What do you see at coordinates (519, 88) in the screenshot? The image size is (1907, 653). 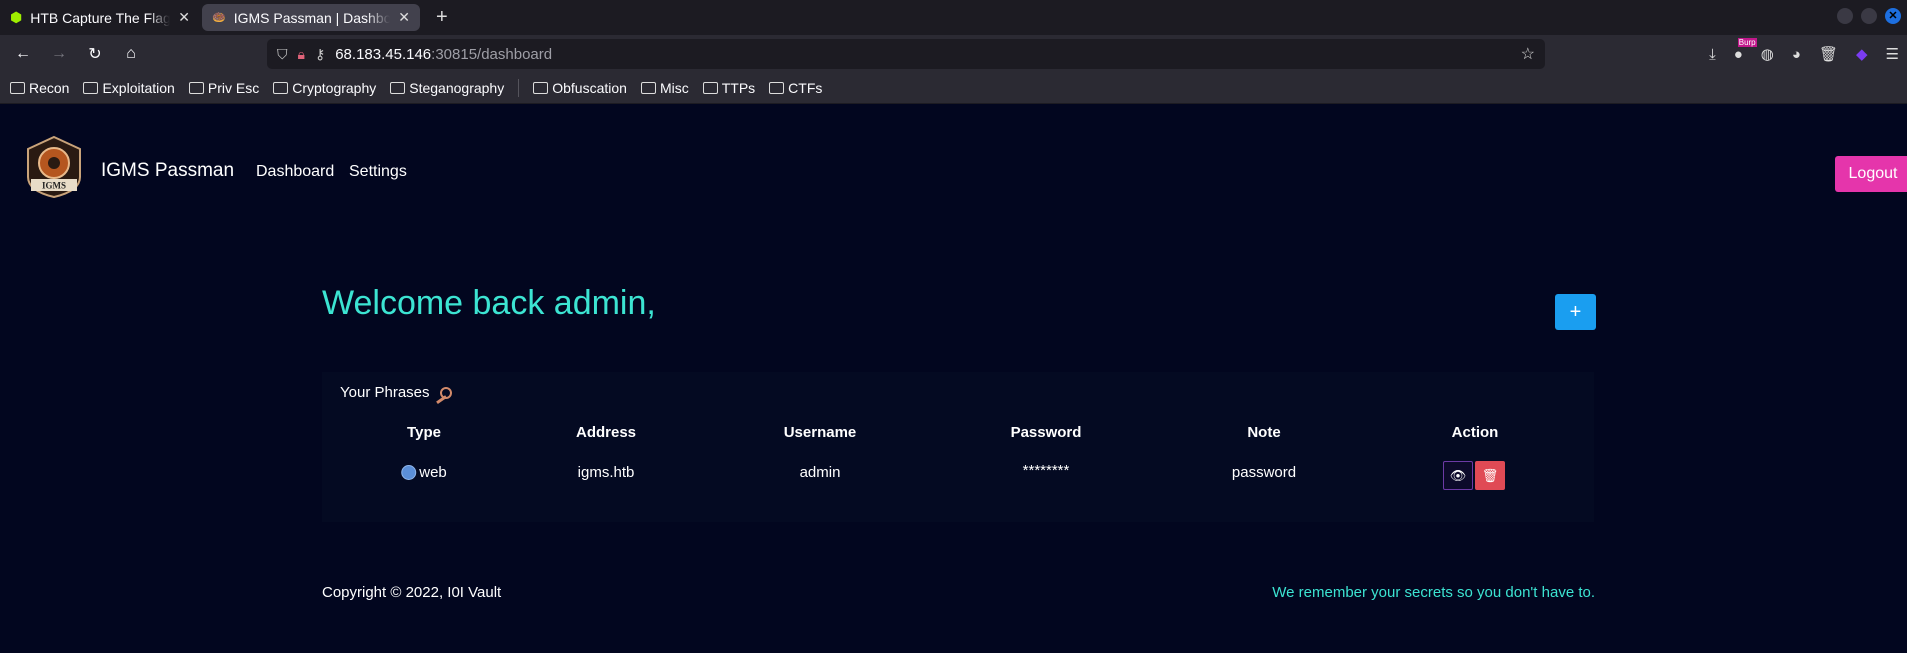 I see `bookmark-separator` at bounding box center [519, 88].